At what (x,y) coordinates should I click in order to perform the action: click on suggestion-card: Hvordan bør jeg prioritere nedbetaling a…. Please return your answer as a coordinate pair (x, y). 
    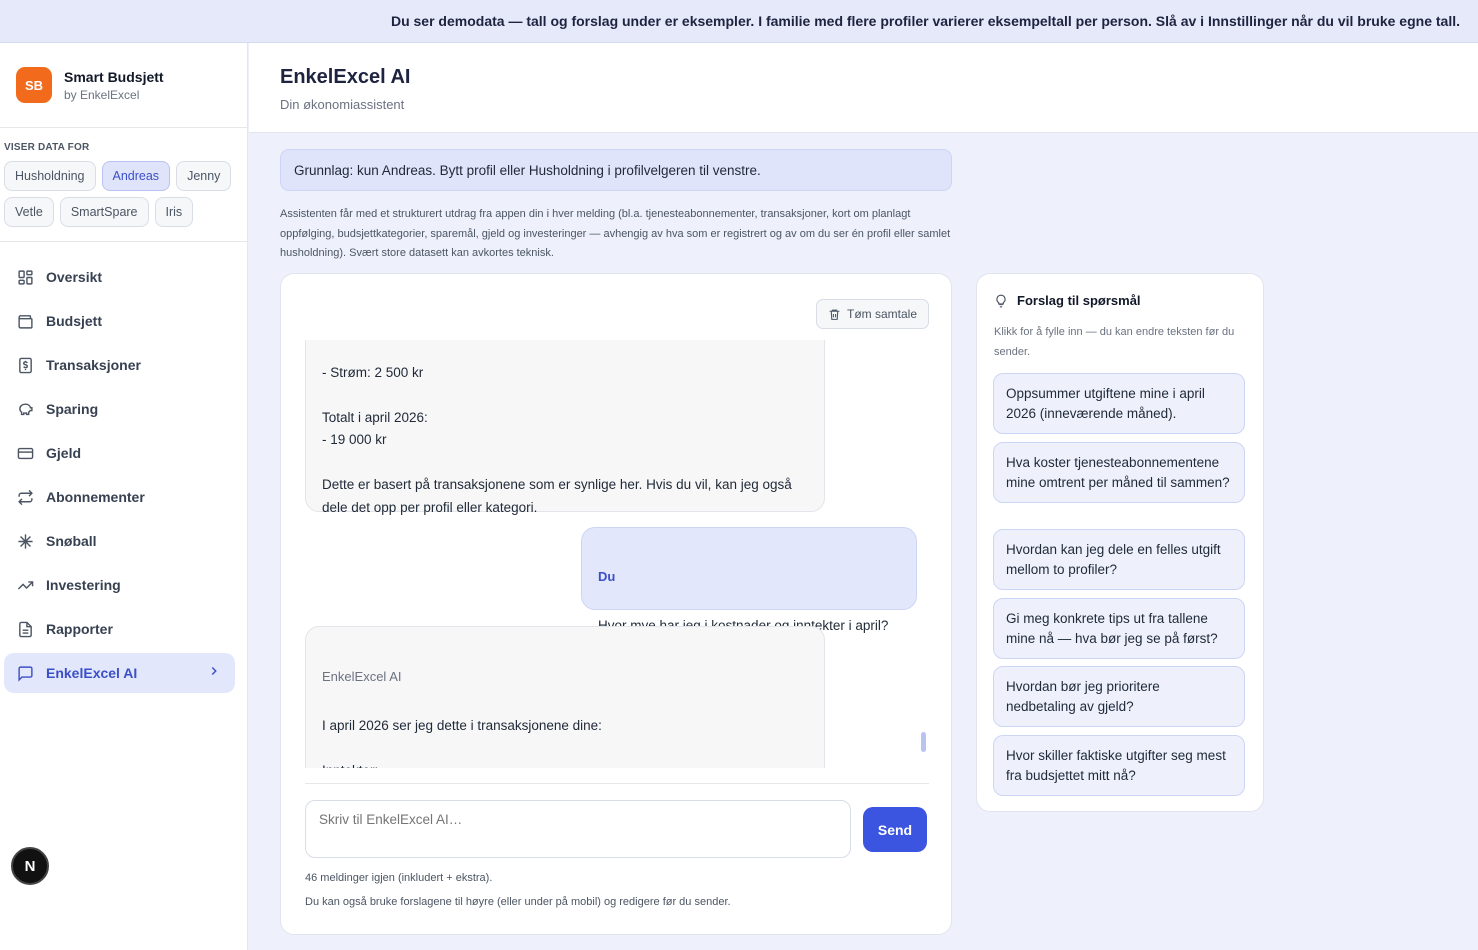
    Looking at the image, I should click on (1119, 696).